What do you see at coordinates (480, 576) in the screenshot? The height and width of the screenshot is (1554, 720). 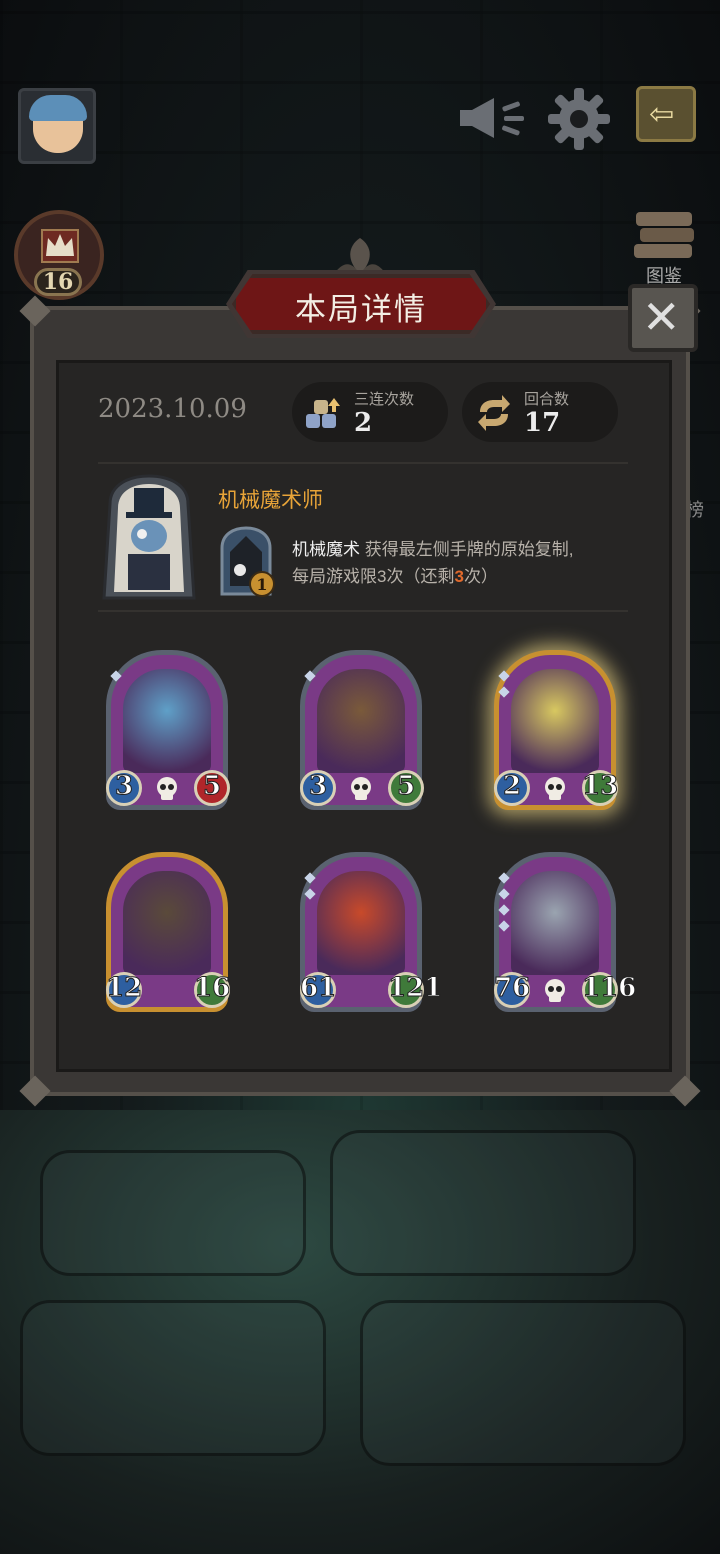 I see `skill-desc-part: 次）` at bounding box center [480, 576].